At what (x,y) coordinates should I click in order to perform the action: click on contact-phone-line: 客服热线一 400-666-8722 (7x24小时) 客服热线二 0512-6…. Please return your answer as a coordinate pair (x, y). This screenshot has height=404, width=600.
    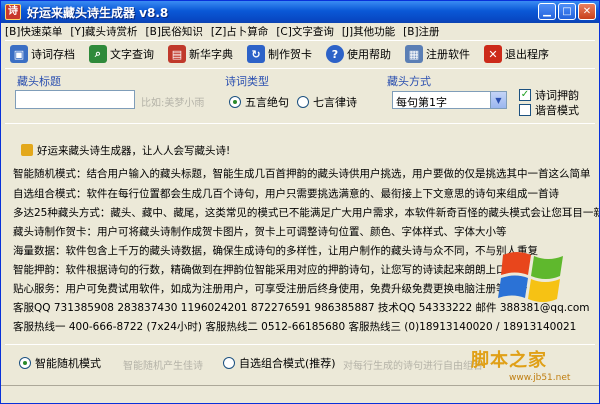
    Looking at the image, I should click on (295, 327).